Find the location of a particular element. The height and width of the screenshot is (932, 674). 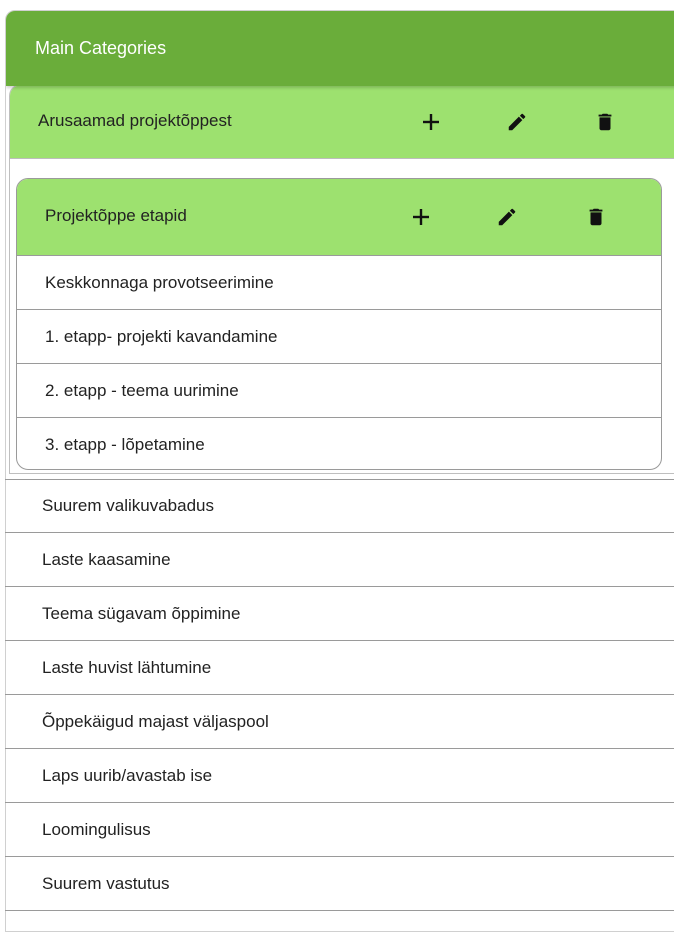

edit-category-button is located at coordinates (517, 122).